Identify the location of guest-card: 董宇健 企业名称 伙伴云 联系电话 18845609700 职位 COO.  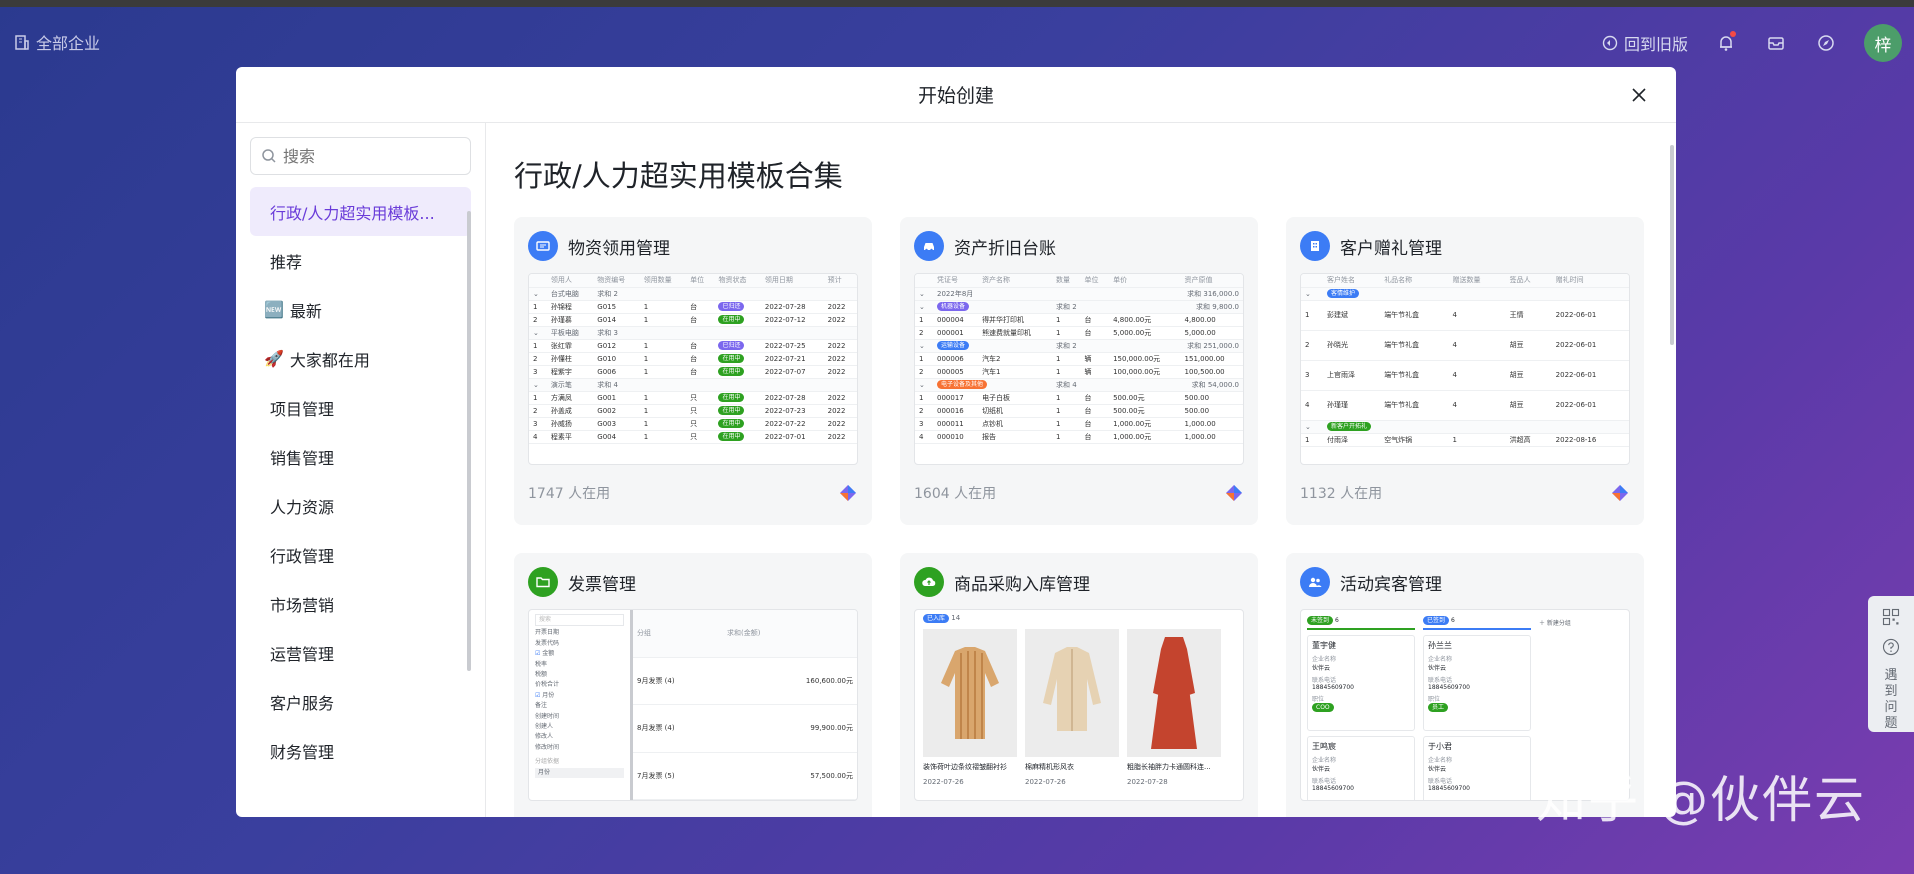
(1361, 683).